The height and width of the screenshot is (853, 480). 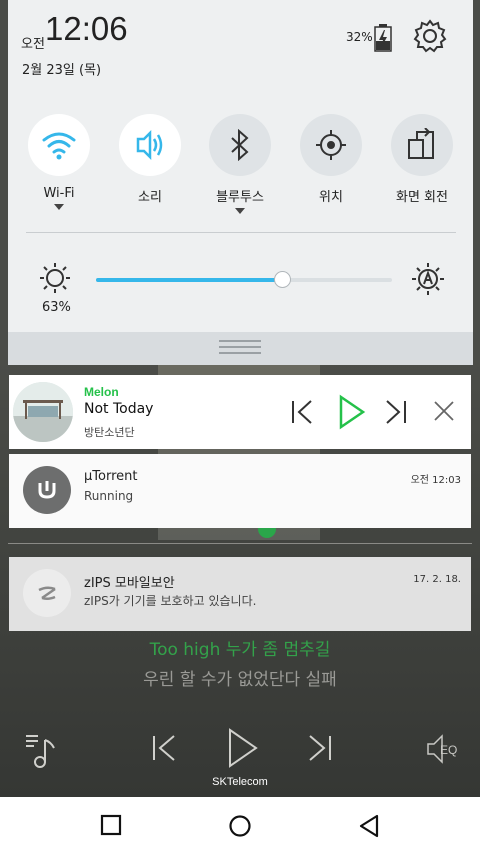 What do you see at coordinates (240, 491) in the screenshot?
I see `utorrent-notification: µTorrent Running 오전 12:03` at bounding box center [240, 491].